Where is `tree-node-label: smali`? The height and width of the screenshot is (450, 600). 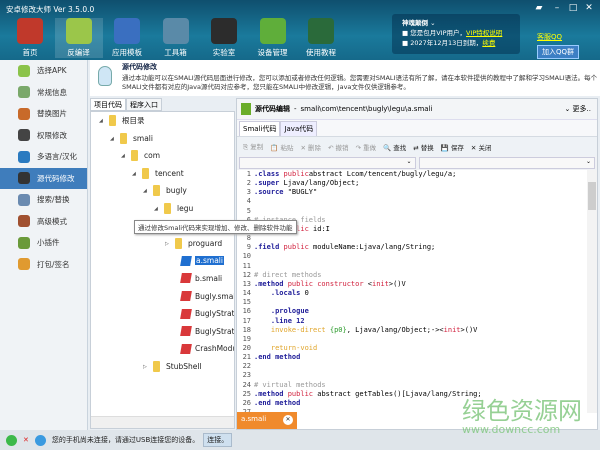
tree-node-label: smali is located at coordinates (143, 138).